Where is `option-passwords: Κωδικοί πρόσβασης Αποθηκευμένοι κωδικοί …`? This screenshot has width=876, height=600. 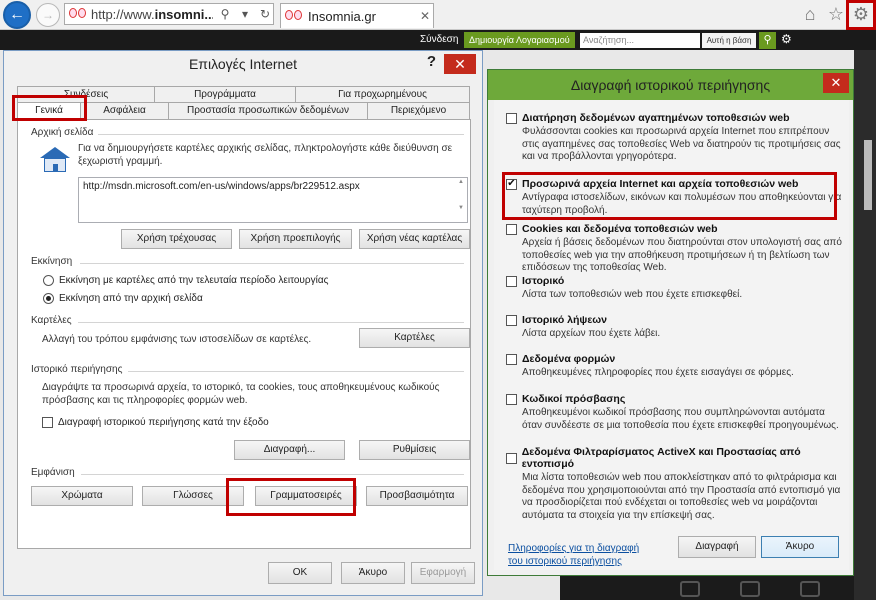
option-passwords: Κωδικοί πρόσβασης Αποθηκευμένοι κωδικοί … is located at coordinates (676, 412).